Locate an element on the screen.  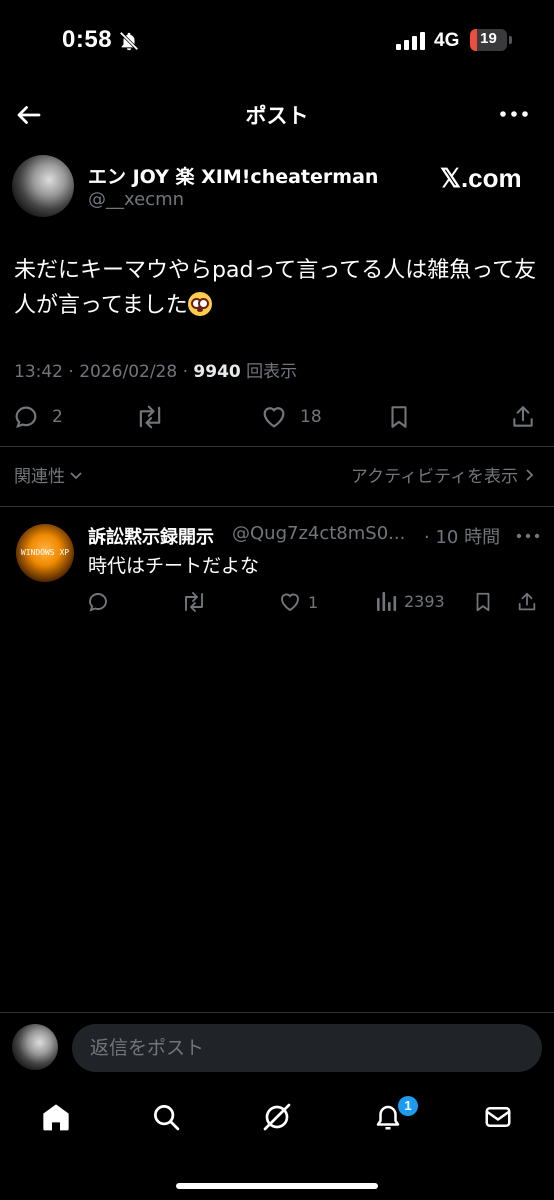
flushed-face-emoji is located at coordinates (199, 304).